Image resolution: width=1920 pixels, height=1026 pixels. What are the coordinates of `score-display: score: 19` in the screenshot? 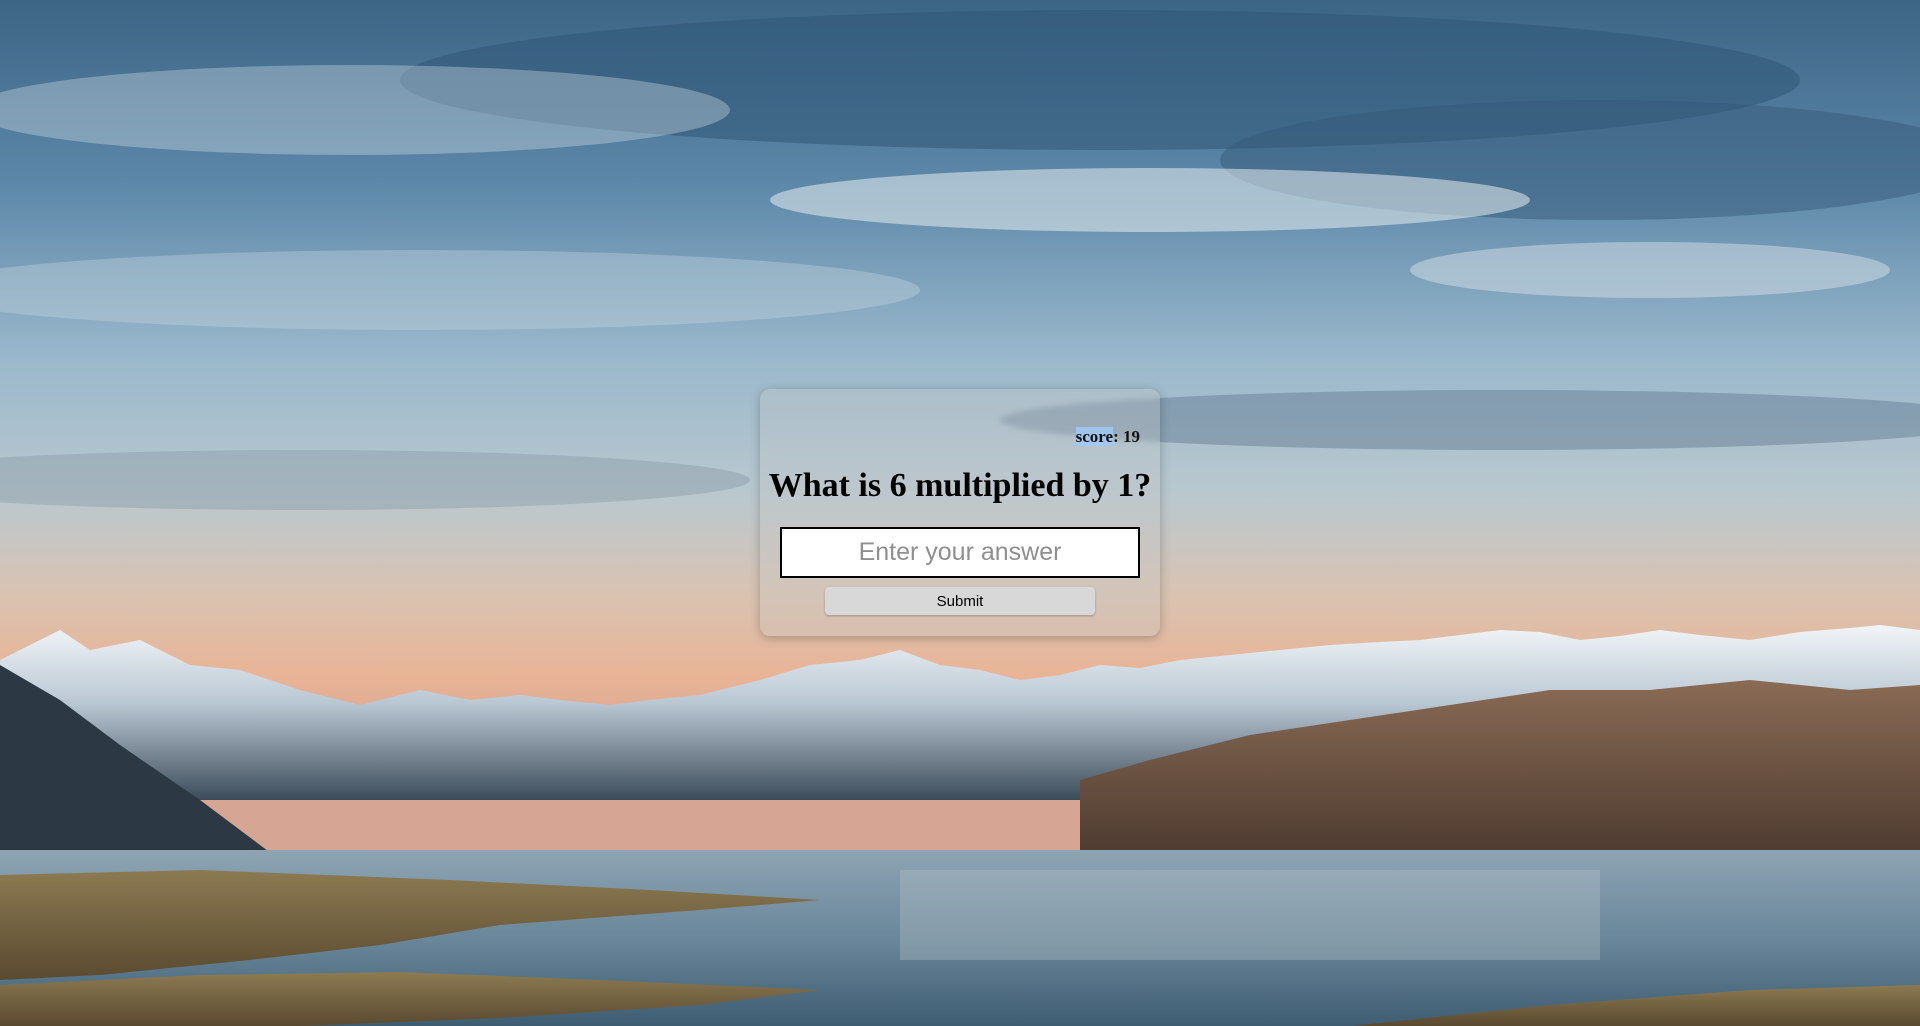 It's located at (1107, 437).